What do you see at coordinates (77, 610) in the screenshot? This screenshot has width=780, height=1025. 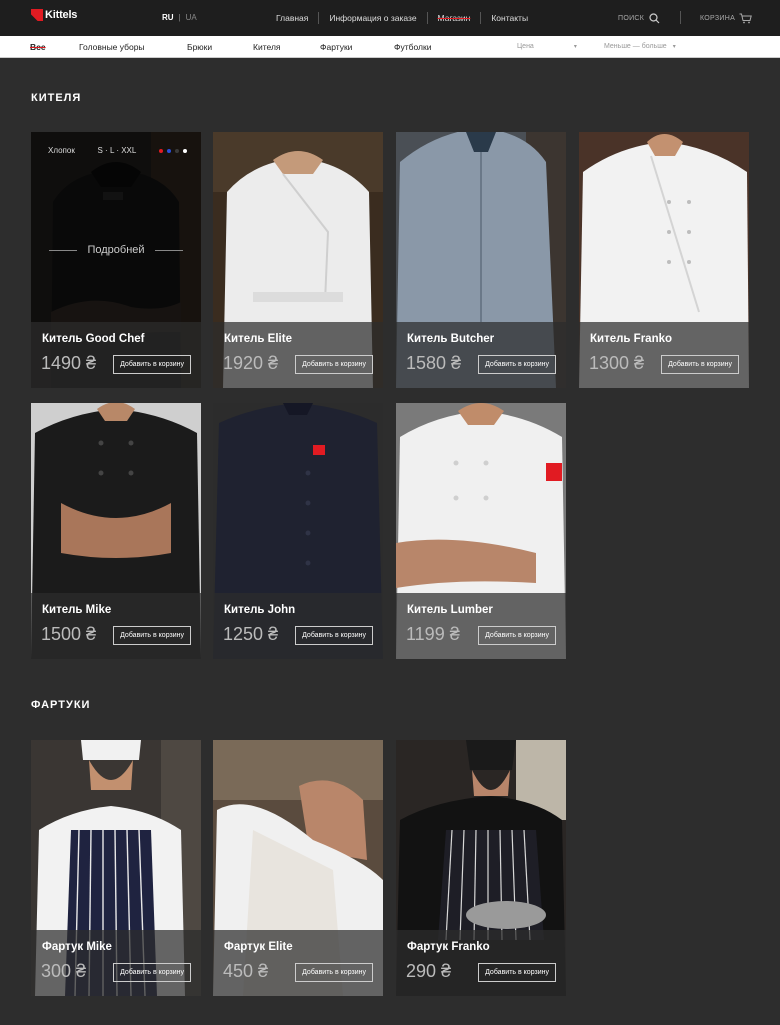 I see `product-name: Китель Mike` at bounding box center [77, 610].